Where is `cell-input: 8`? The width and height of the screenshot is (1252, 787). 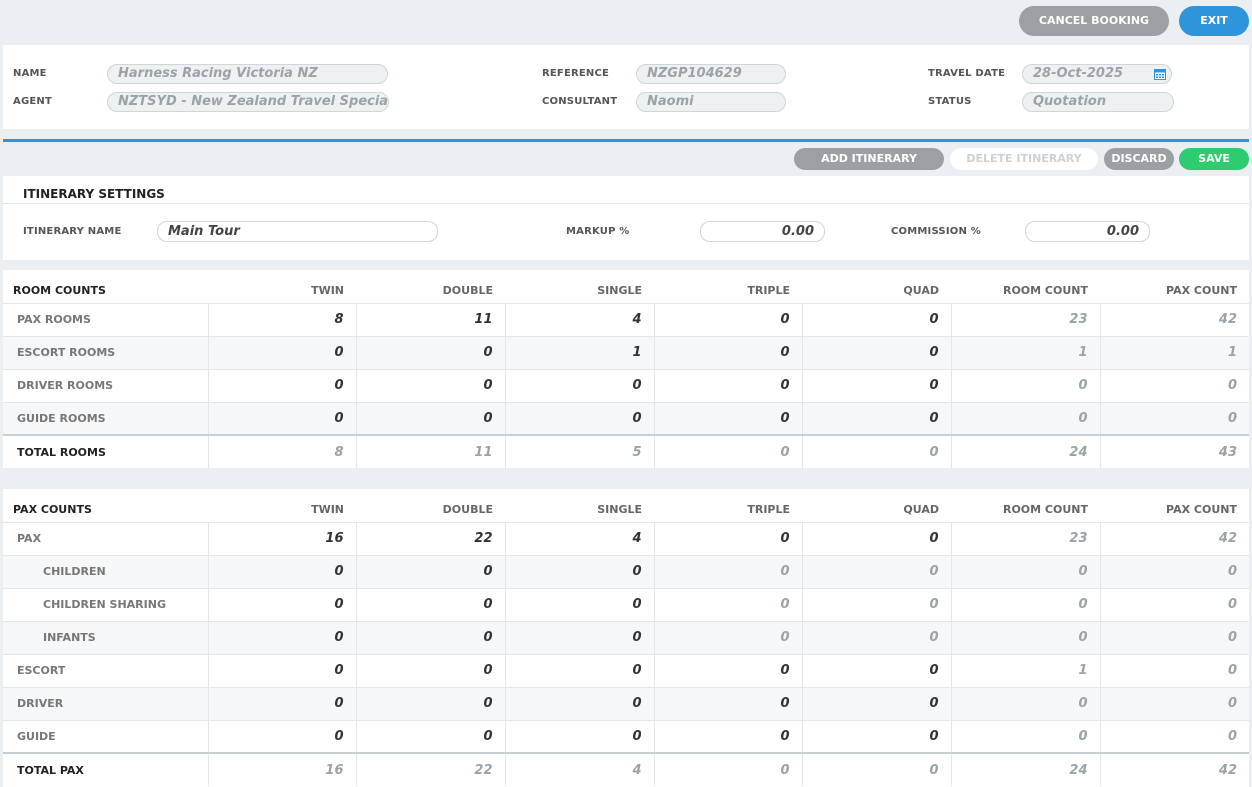
cell-input: 8 is located at coordinates (281, 319).